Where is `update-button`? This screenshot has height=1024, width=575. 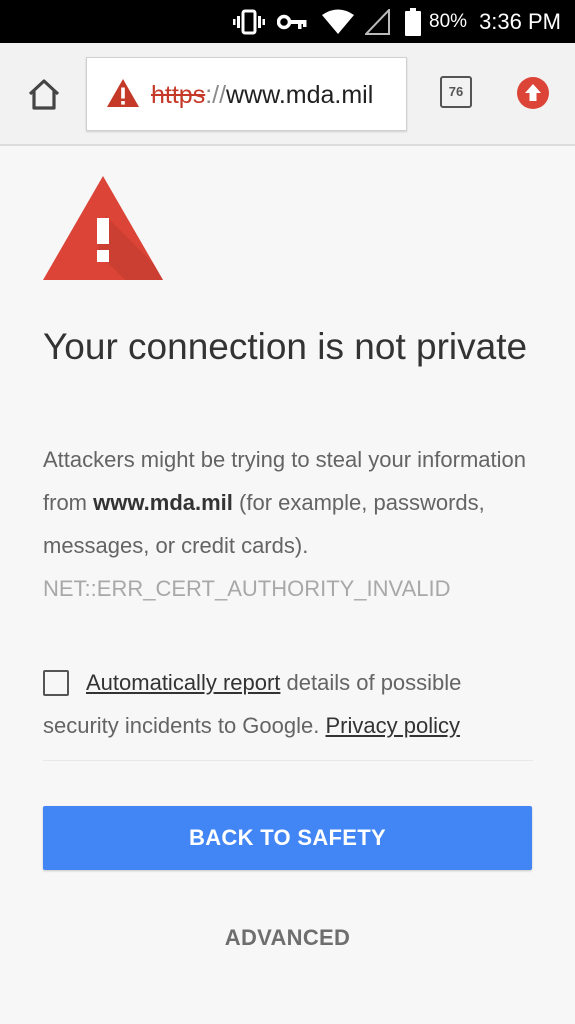 update-button is located at coordinates (533, 93).